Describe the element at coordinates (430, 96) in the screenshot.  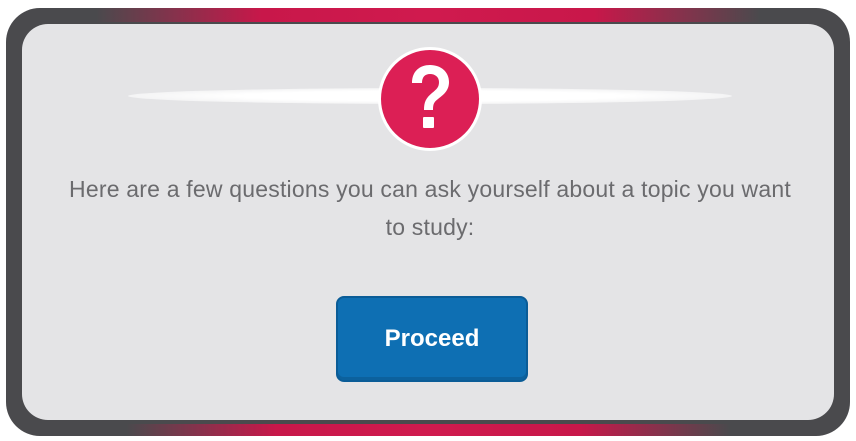
I see `question-mark-glyph` at that location.